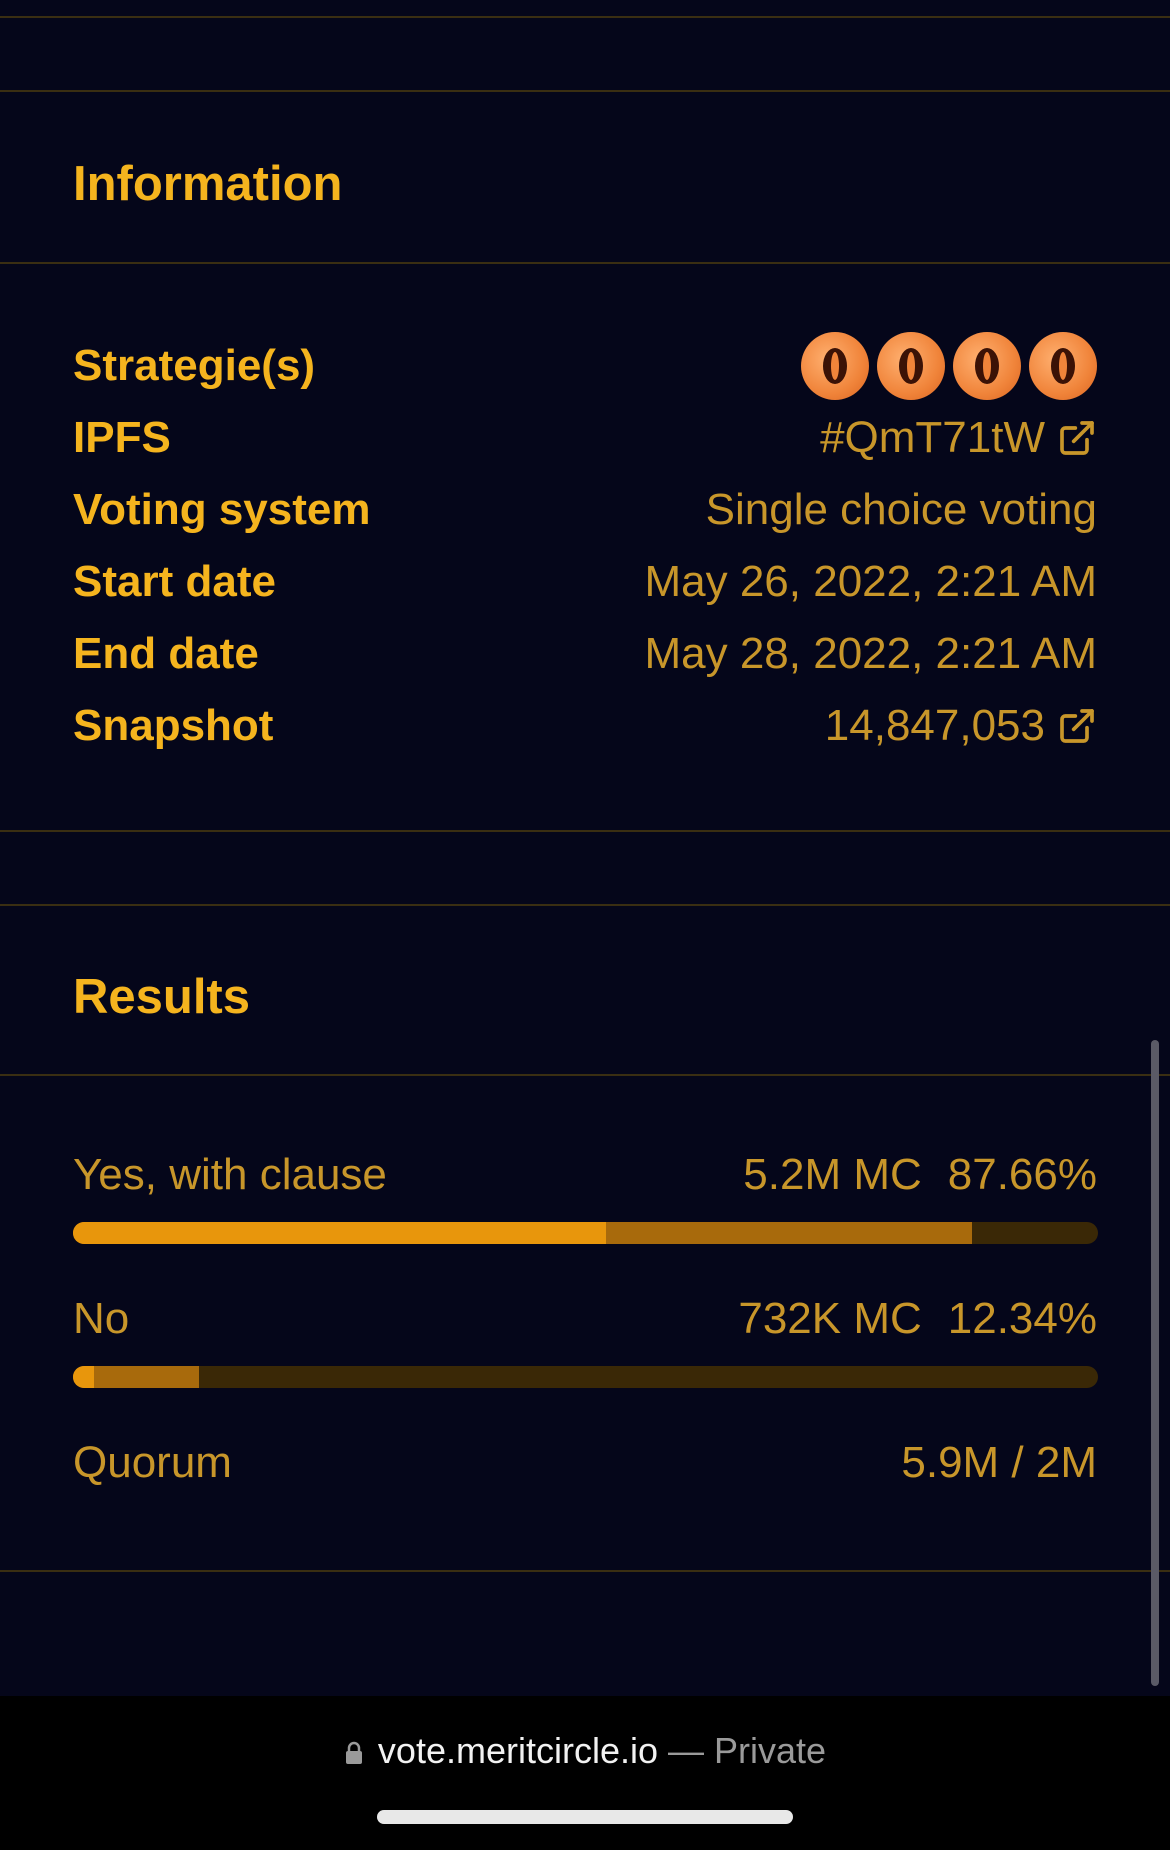 Image resolution: width=1170 pixels, height=1850 pixels. Describe the element at coordinates (585, 1463) in the screenshot. I see `result-row-quorum: Quorum 5.9M / 2M` at that location.